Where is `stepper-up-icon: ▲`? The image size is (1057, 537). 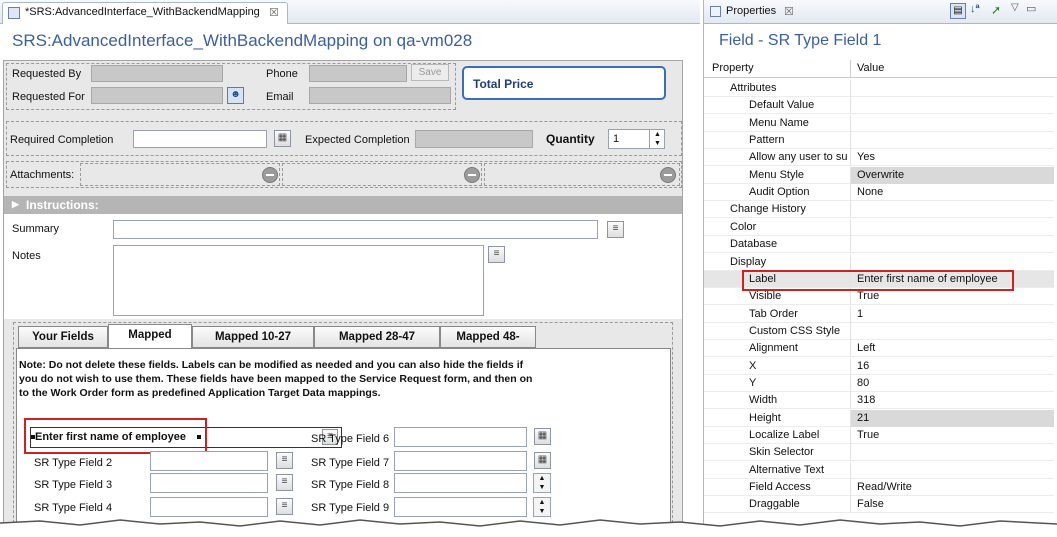
stepper-up-icon: ▲ is located at coordinates (657, 134).